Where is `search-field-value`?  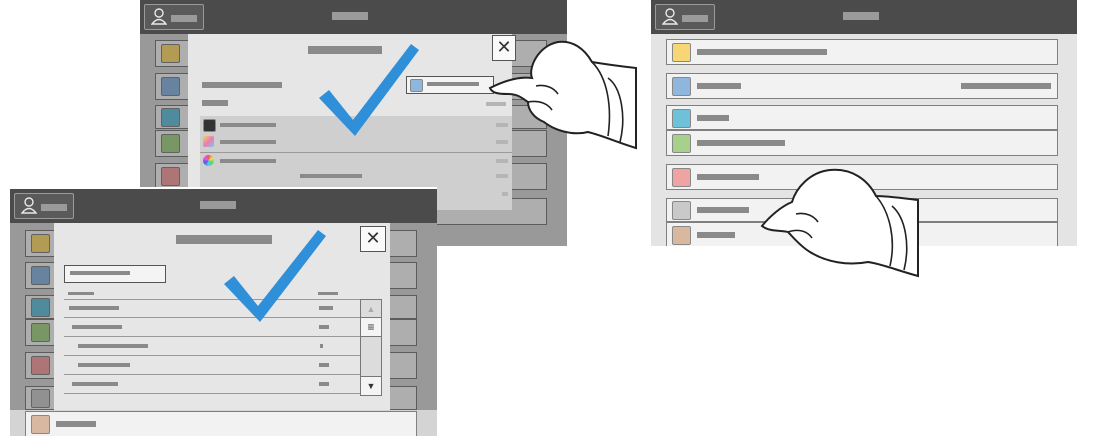
search-field-value is located at coordinates (100, 273).